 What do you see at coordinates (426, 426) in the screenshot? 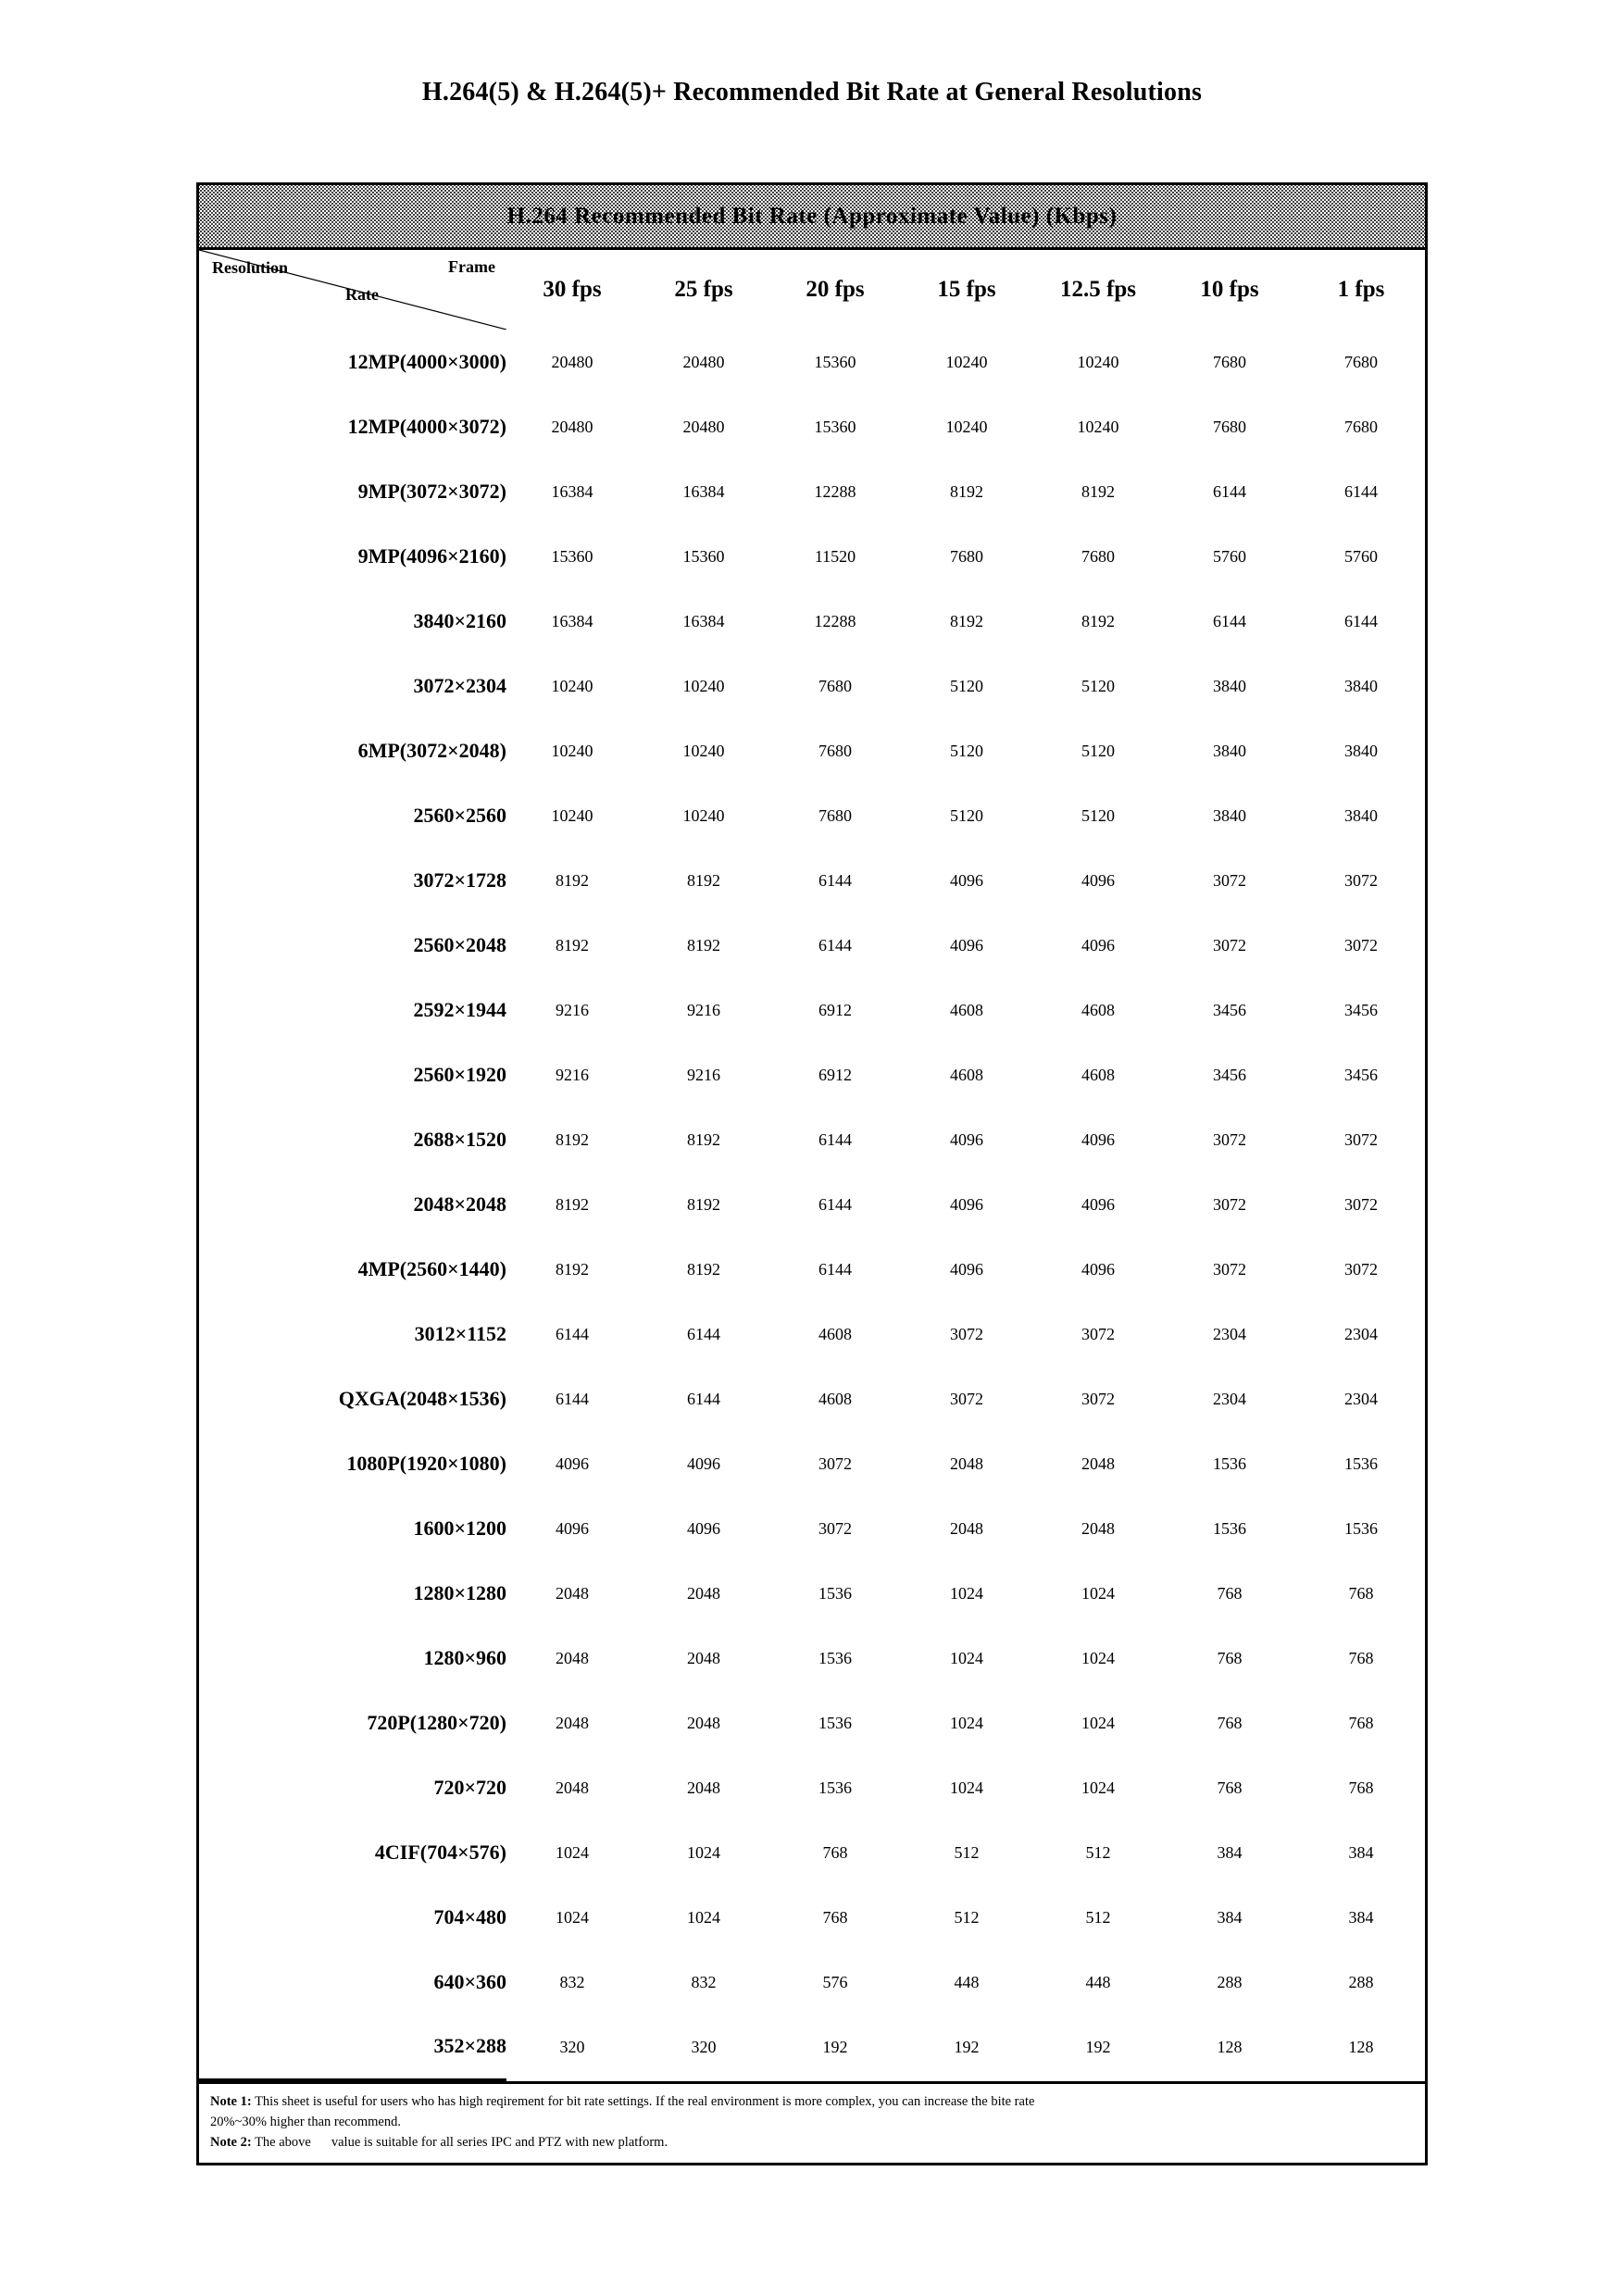
I see `resolution-cell: 12MP(4000×3072)` at bounding box center [426, 426].